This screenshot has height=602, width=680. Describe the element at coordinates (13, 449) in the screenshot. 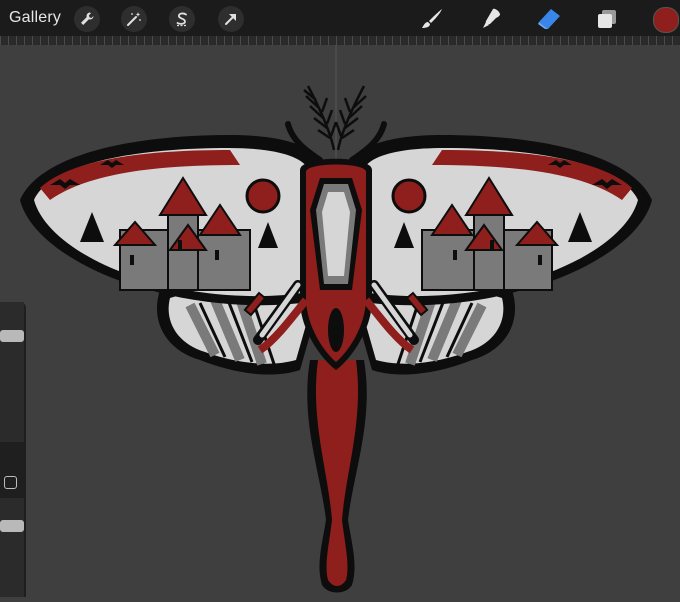

I see `brush-sidebar` at that location.